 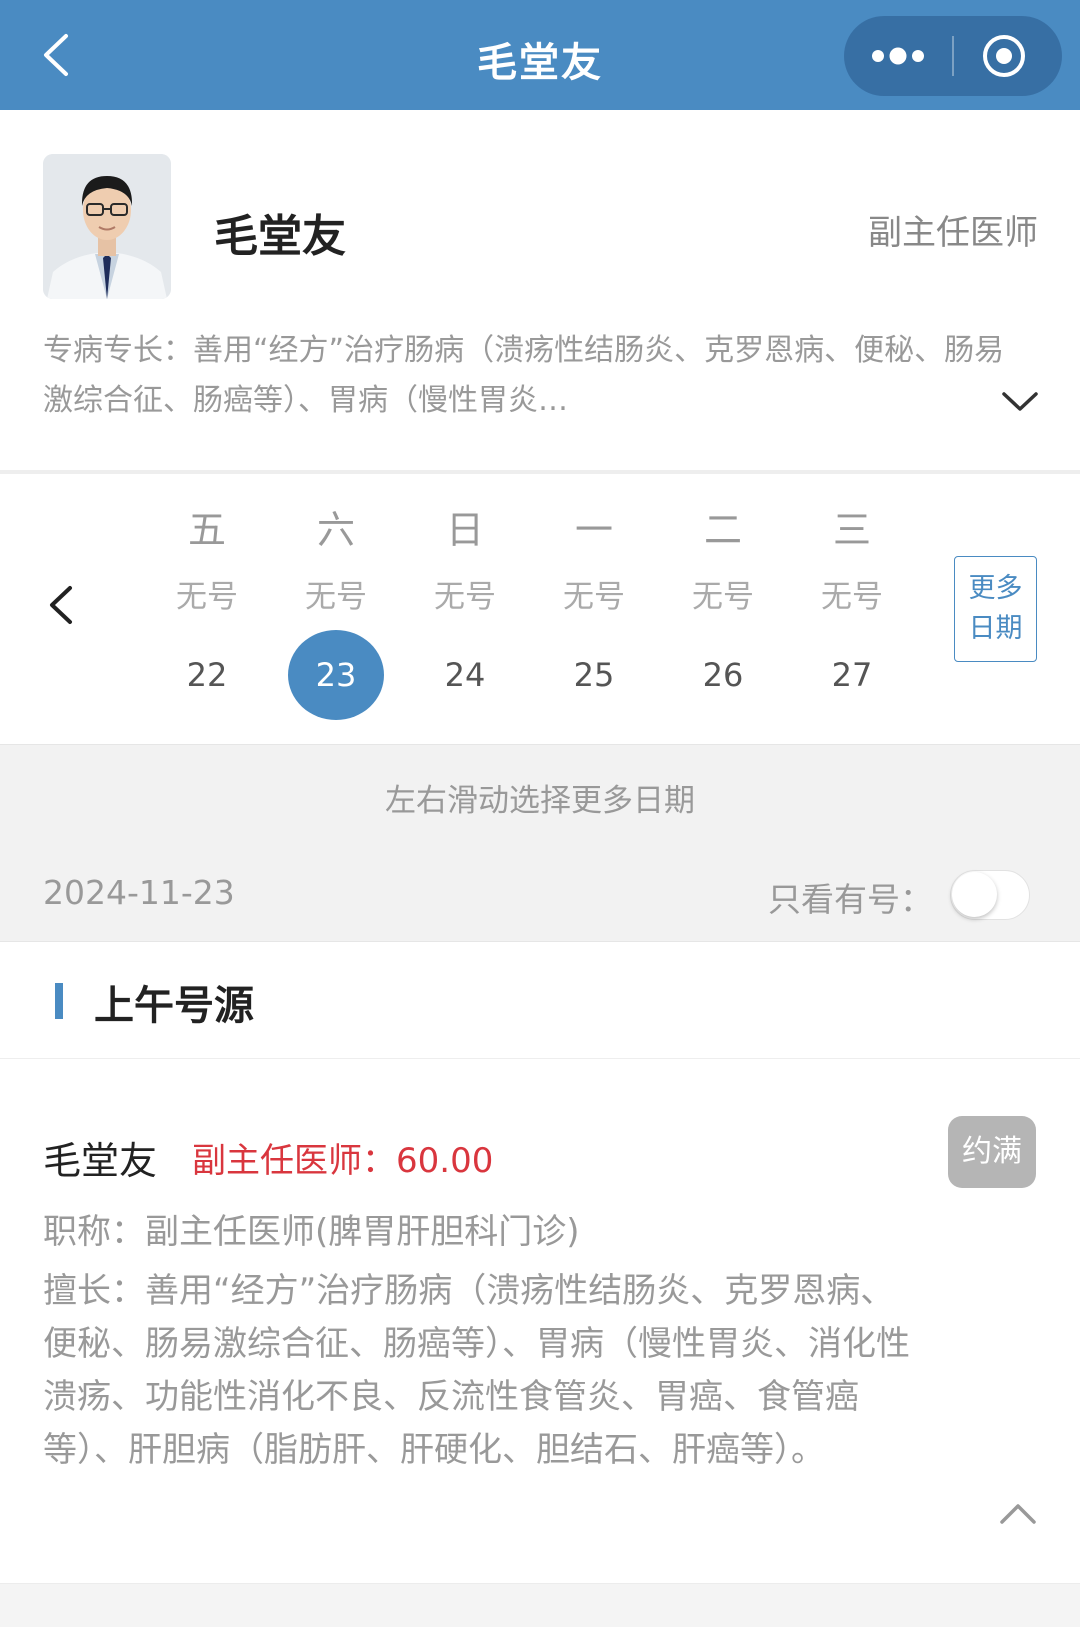 I want to click on ellipsis-icon, so click(x=898, y=56).